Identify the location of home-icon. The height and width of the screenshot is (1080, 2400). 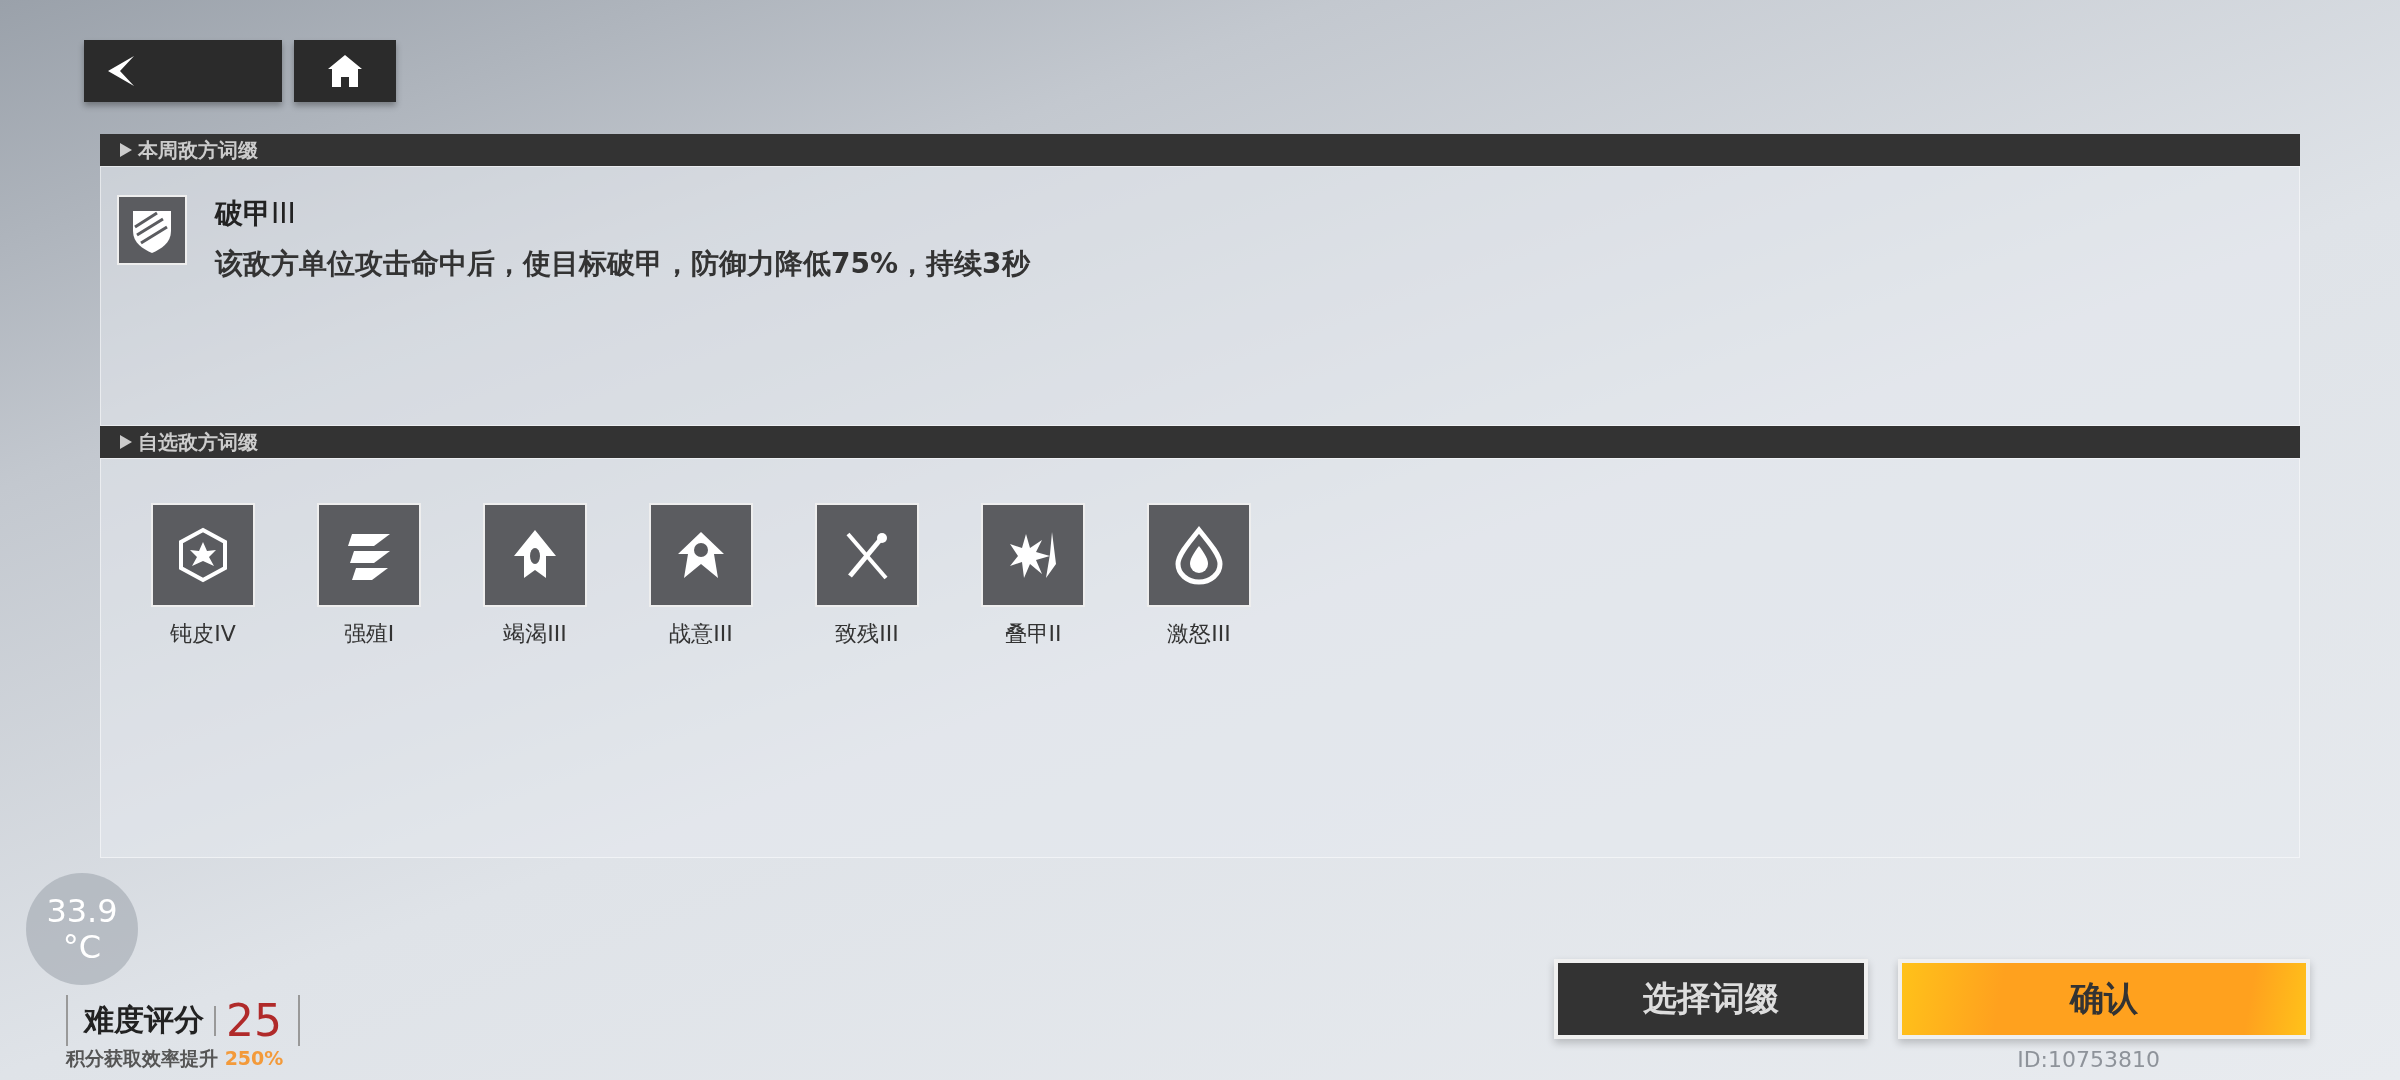
(345, 71).